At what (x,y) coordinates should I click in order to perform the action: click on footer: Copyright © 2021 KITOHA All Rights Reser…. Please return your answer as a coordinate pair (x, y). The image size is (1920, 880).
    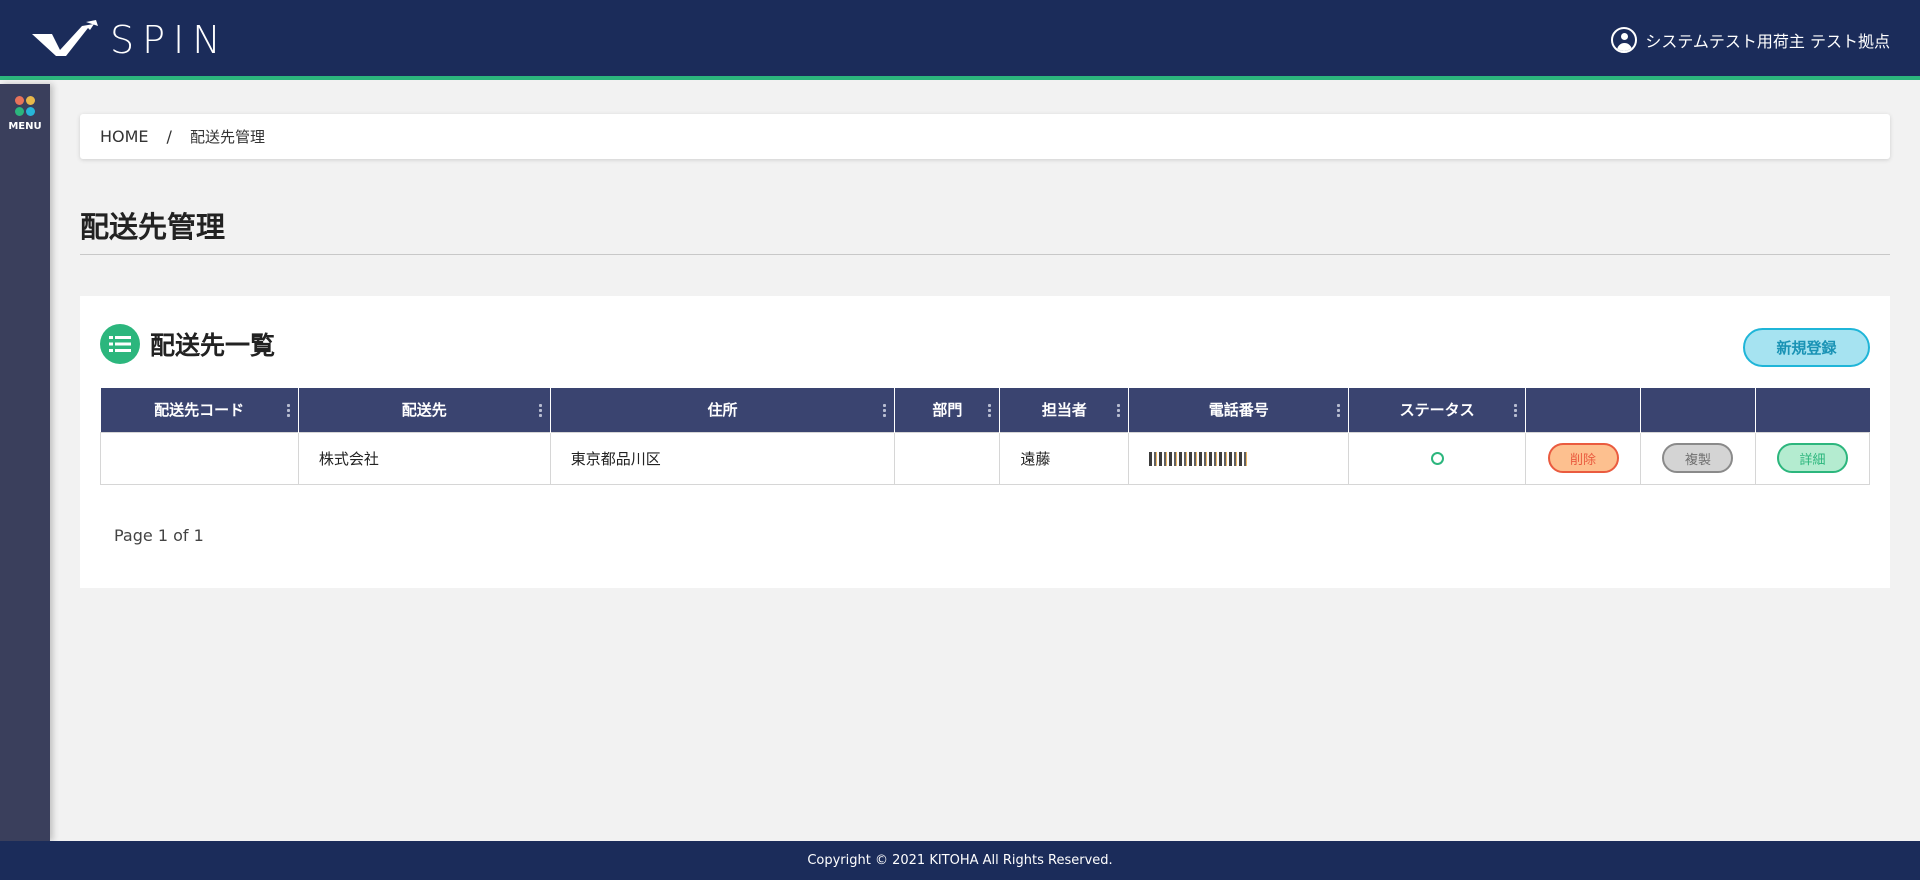
    Looking at the image, I should click on (960, 860).